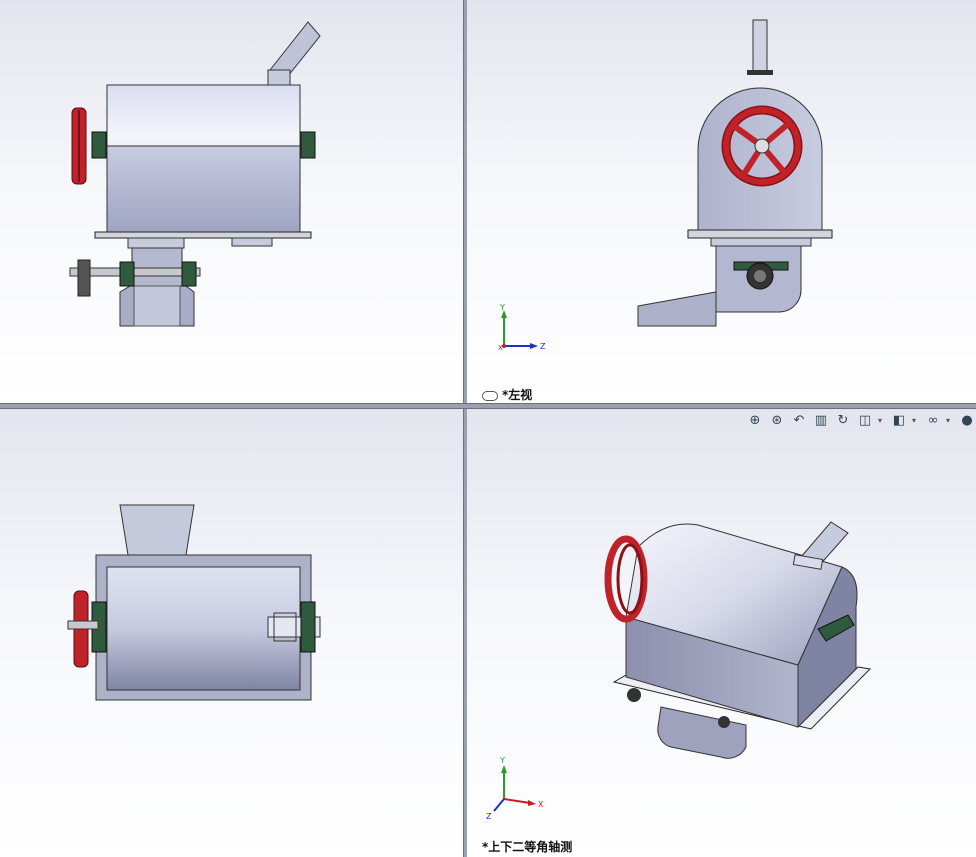  What do you see at coordinates (679, 671) in the screenshot?
I see `isometric-model: Y X Z` at bounding box center [679, 671].